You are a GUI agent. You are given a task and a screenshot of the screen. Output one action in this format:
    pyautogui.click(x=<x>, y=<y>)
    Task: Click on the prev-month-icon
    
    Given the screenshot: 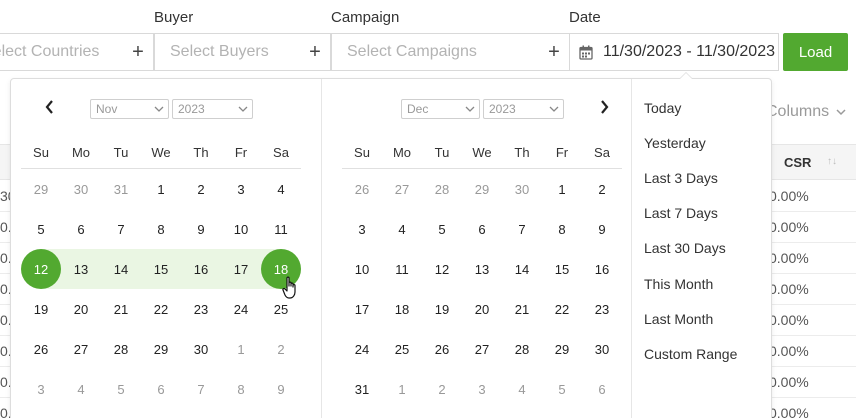 What is the action you would take?
    pyautogui.click(x=49, y=107)
    